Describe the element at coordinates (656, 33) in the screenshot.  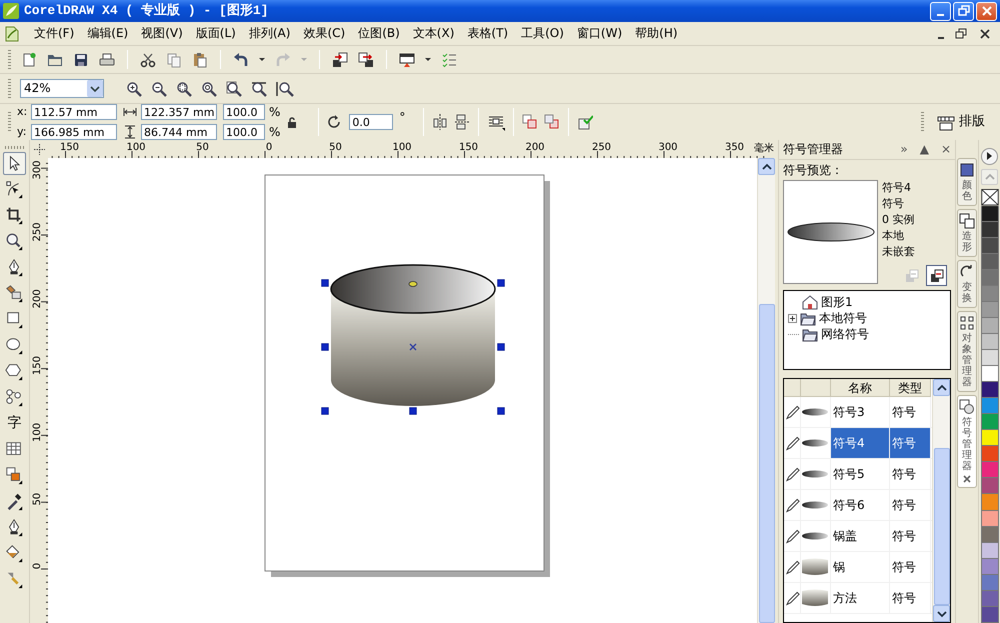
I see `menu-item: 帮助(H)` at that location.